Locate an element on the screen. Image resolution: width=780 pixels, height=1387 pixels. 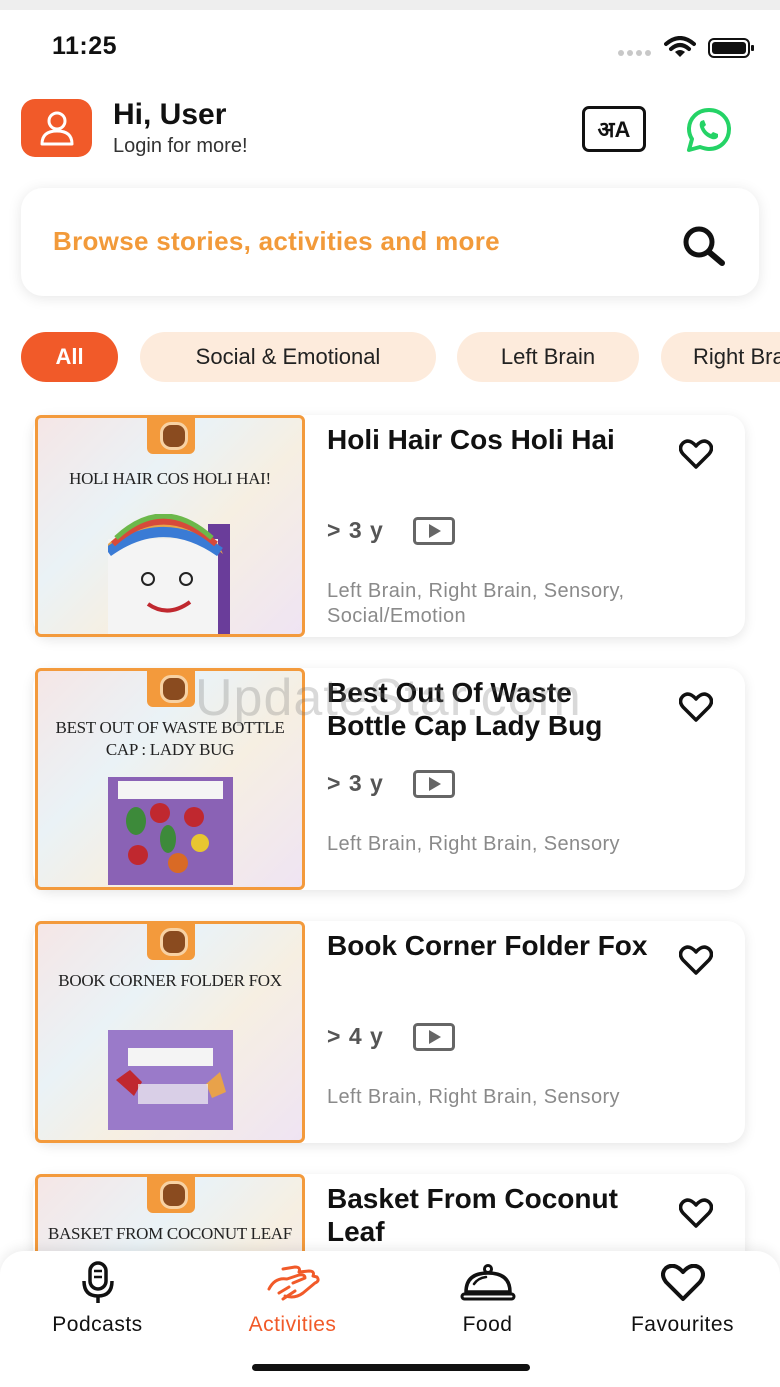
tab-podcasts: Podcasts is located at coordinates (97, 1301).